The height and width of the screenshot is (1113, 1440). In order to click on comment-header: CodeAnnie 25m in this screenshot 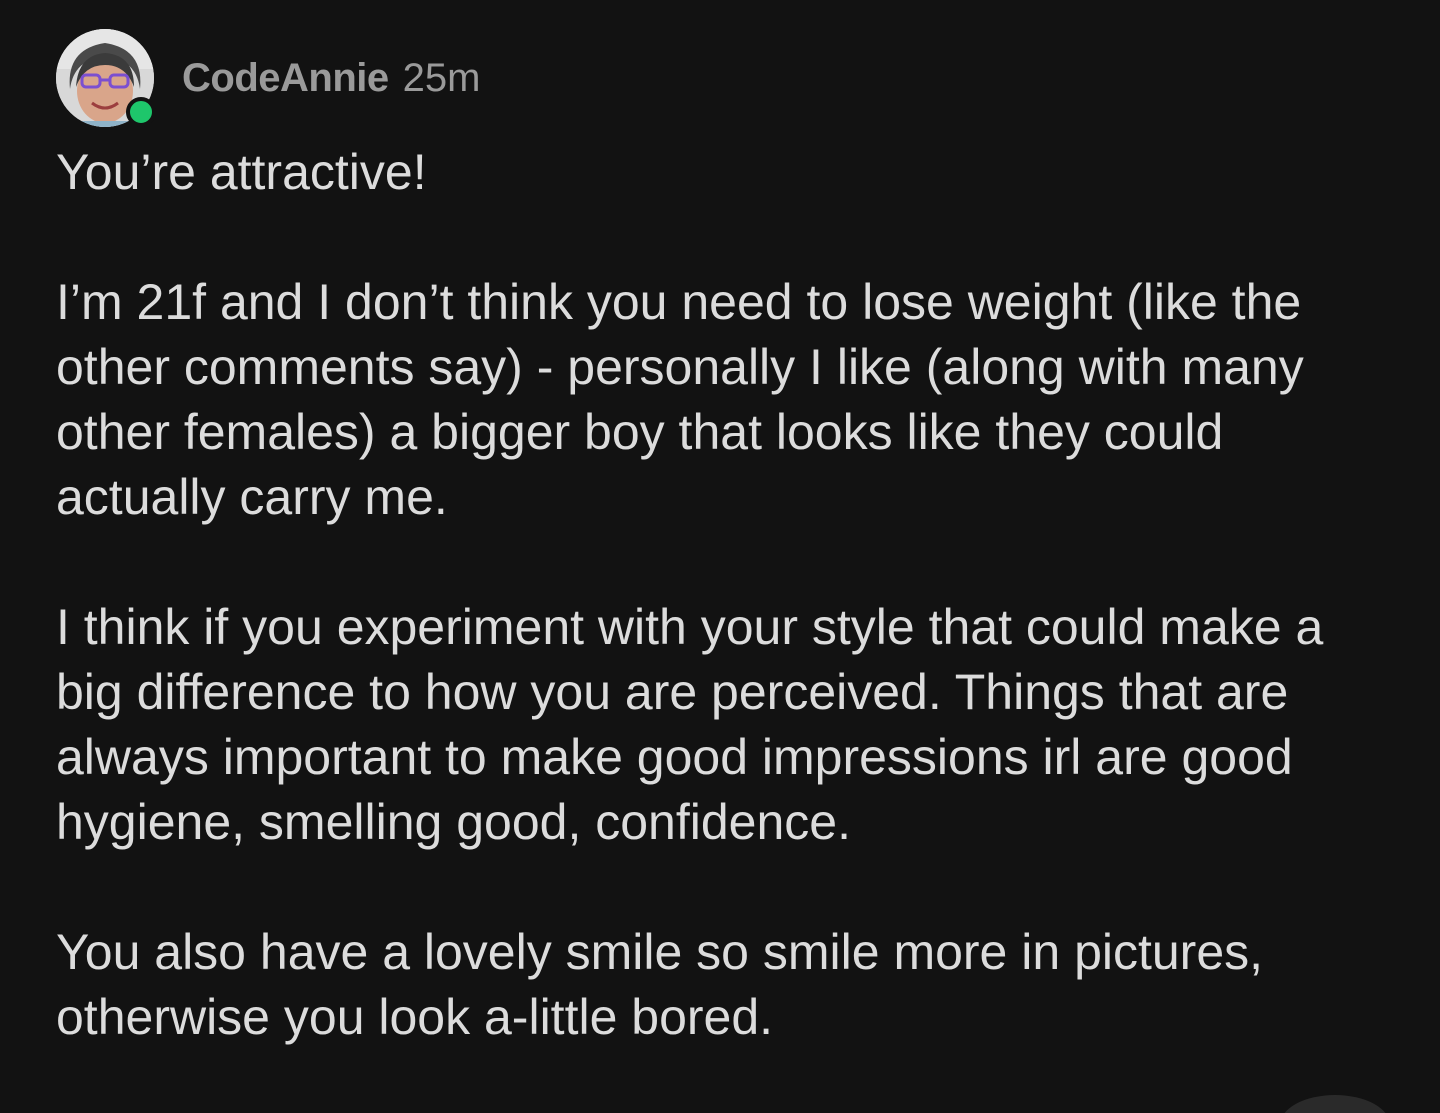, I will do `click(268, 78)`.